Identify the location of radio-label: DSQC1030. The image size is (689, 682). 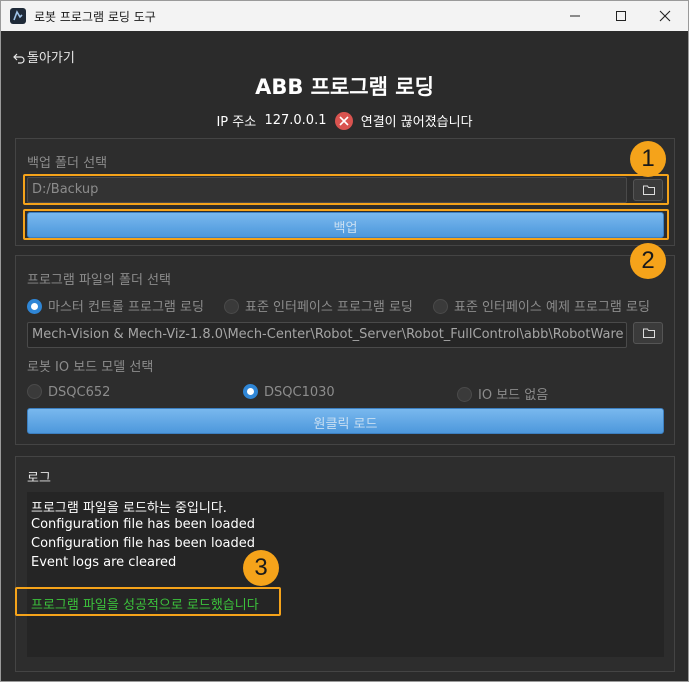
(299, 392).